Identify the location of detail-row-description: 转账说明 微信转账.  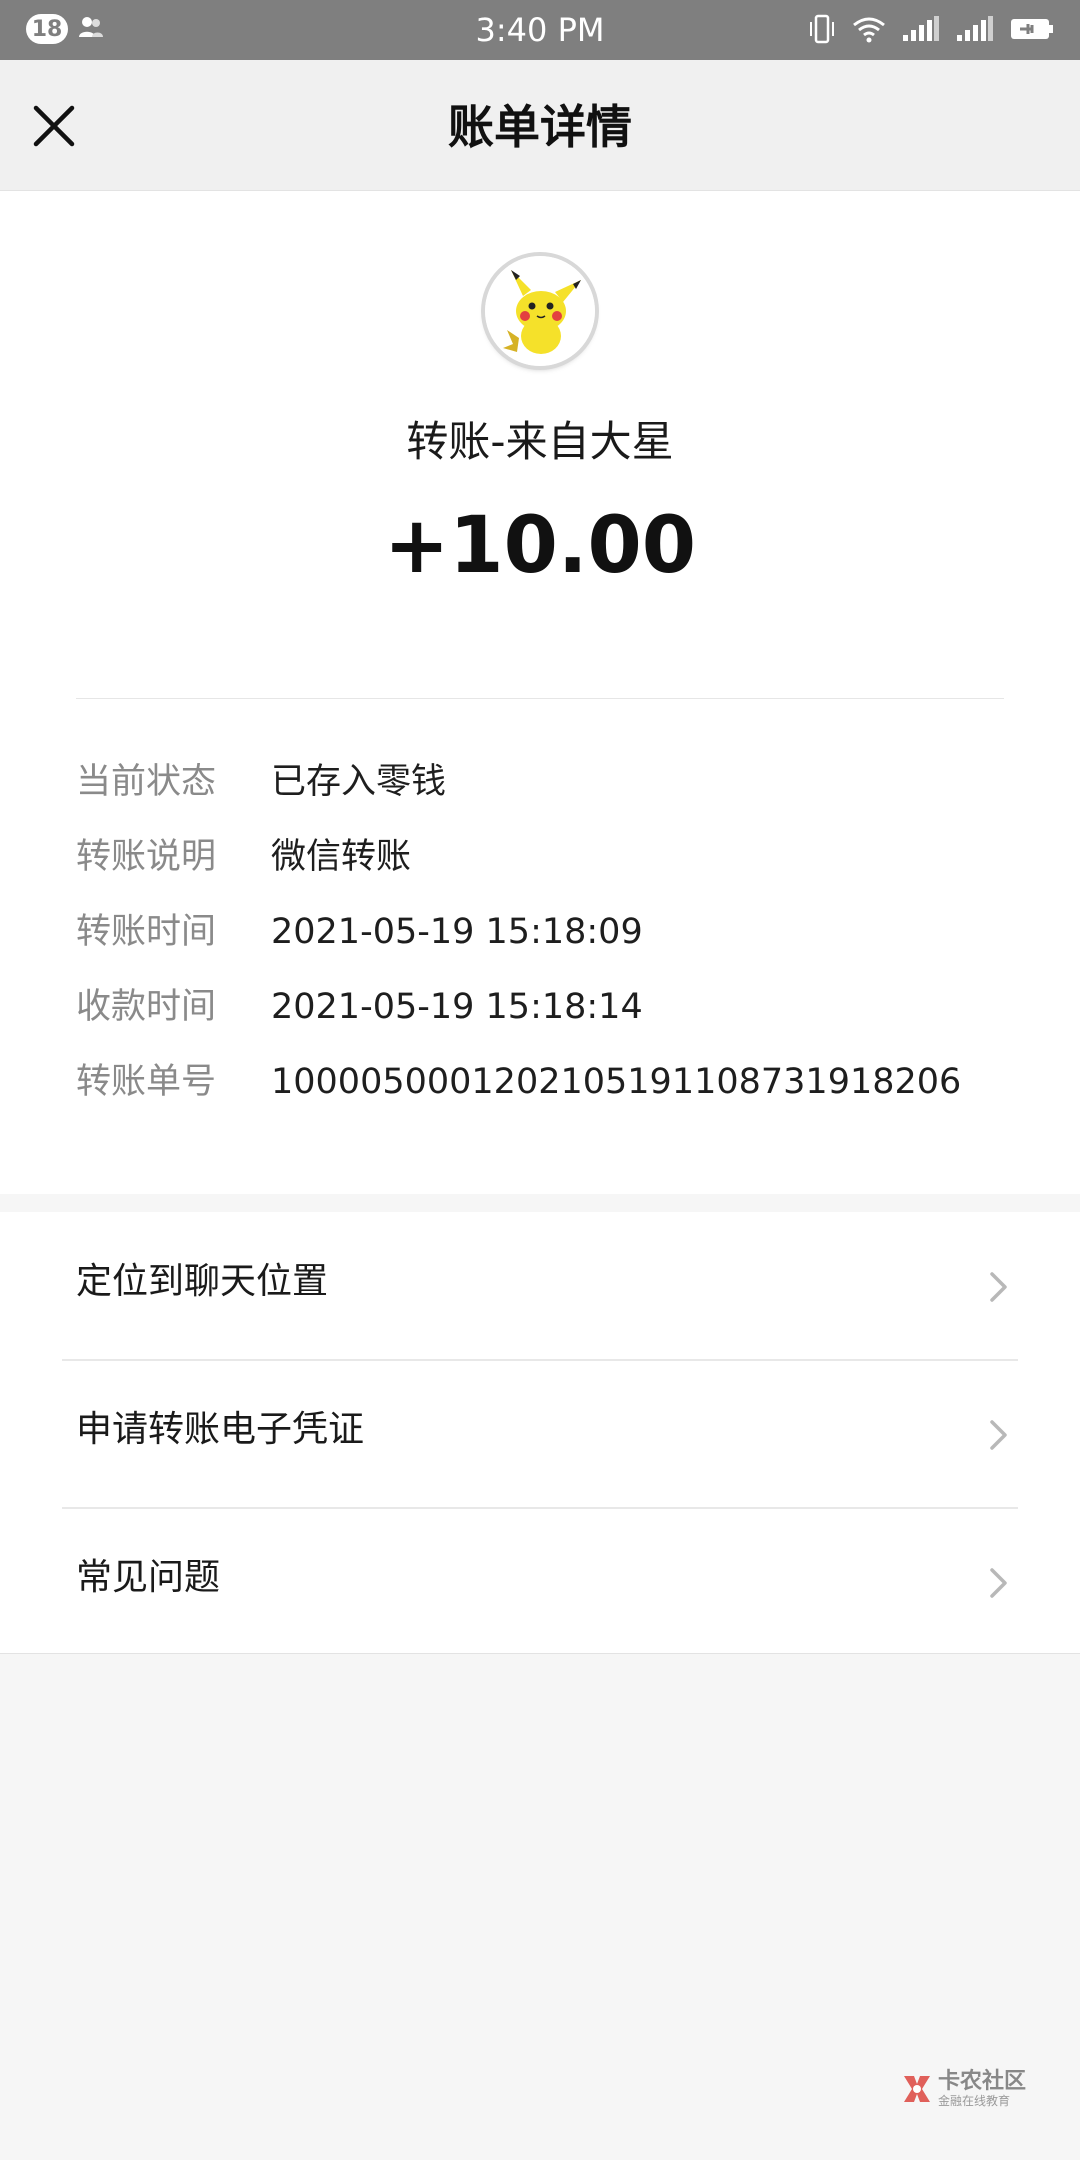
(576, 857).